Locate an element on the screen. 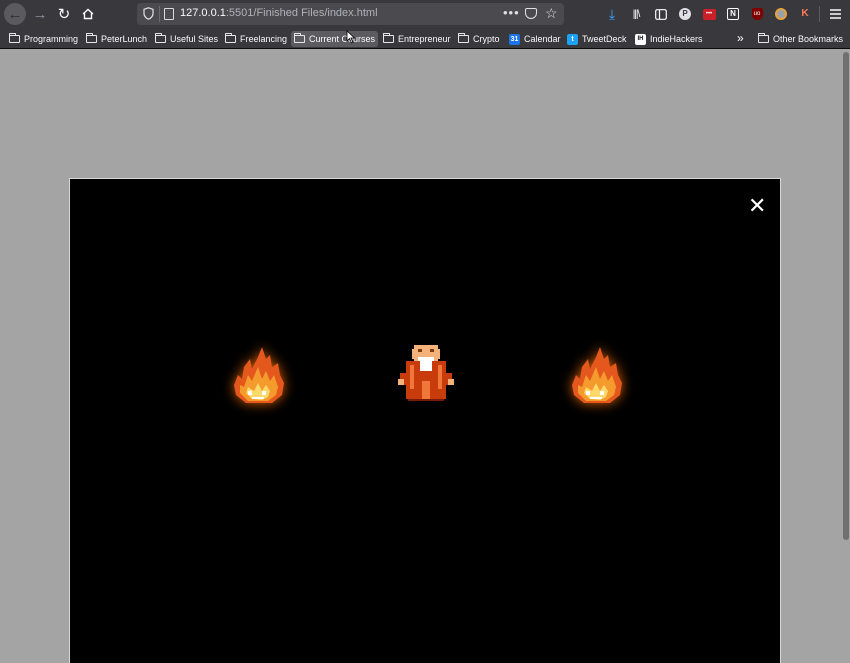  bookmark-tweetdeck: t TweetDeck is located at coordinates (597, 39).